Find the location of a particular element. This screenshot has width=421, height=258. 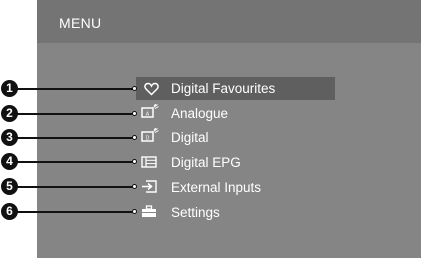

svg-text: A is located at coordinates (148, 114).